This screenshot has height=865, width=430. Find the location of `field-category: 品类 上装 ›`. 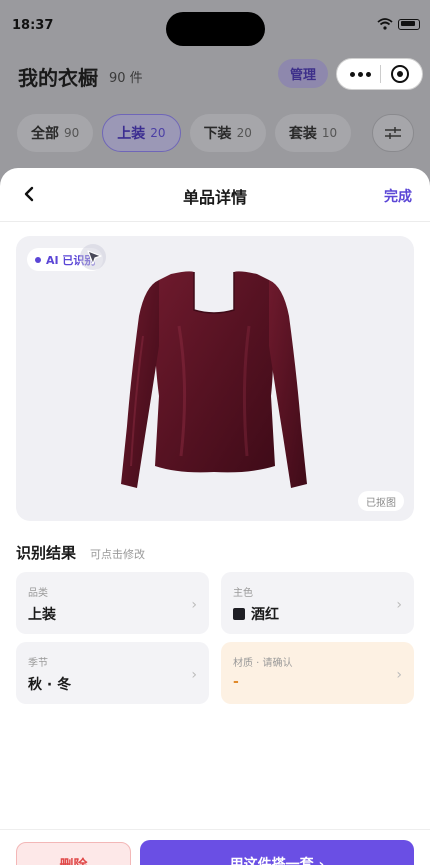

field-category: 品类 上装 › is located at coordinates (112, 603).